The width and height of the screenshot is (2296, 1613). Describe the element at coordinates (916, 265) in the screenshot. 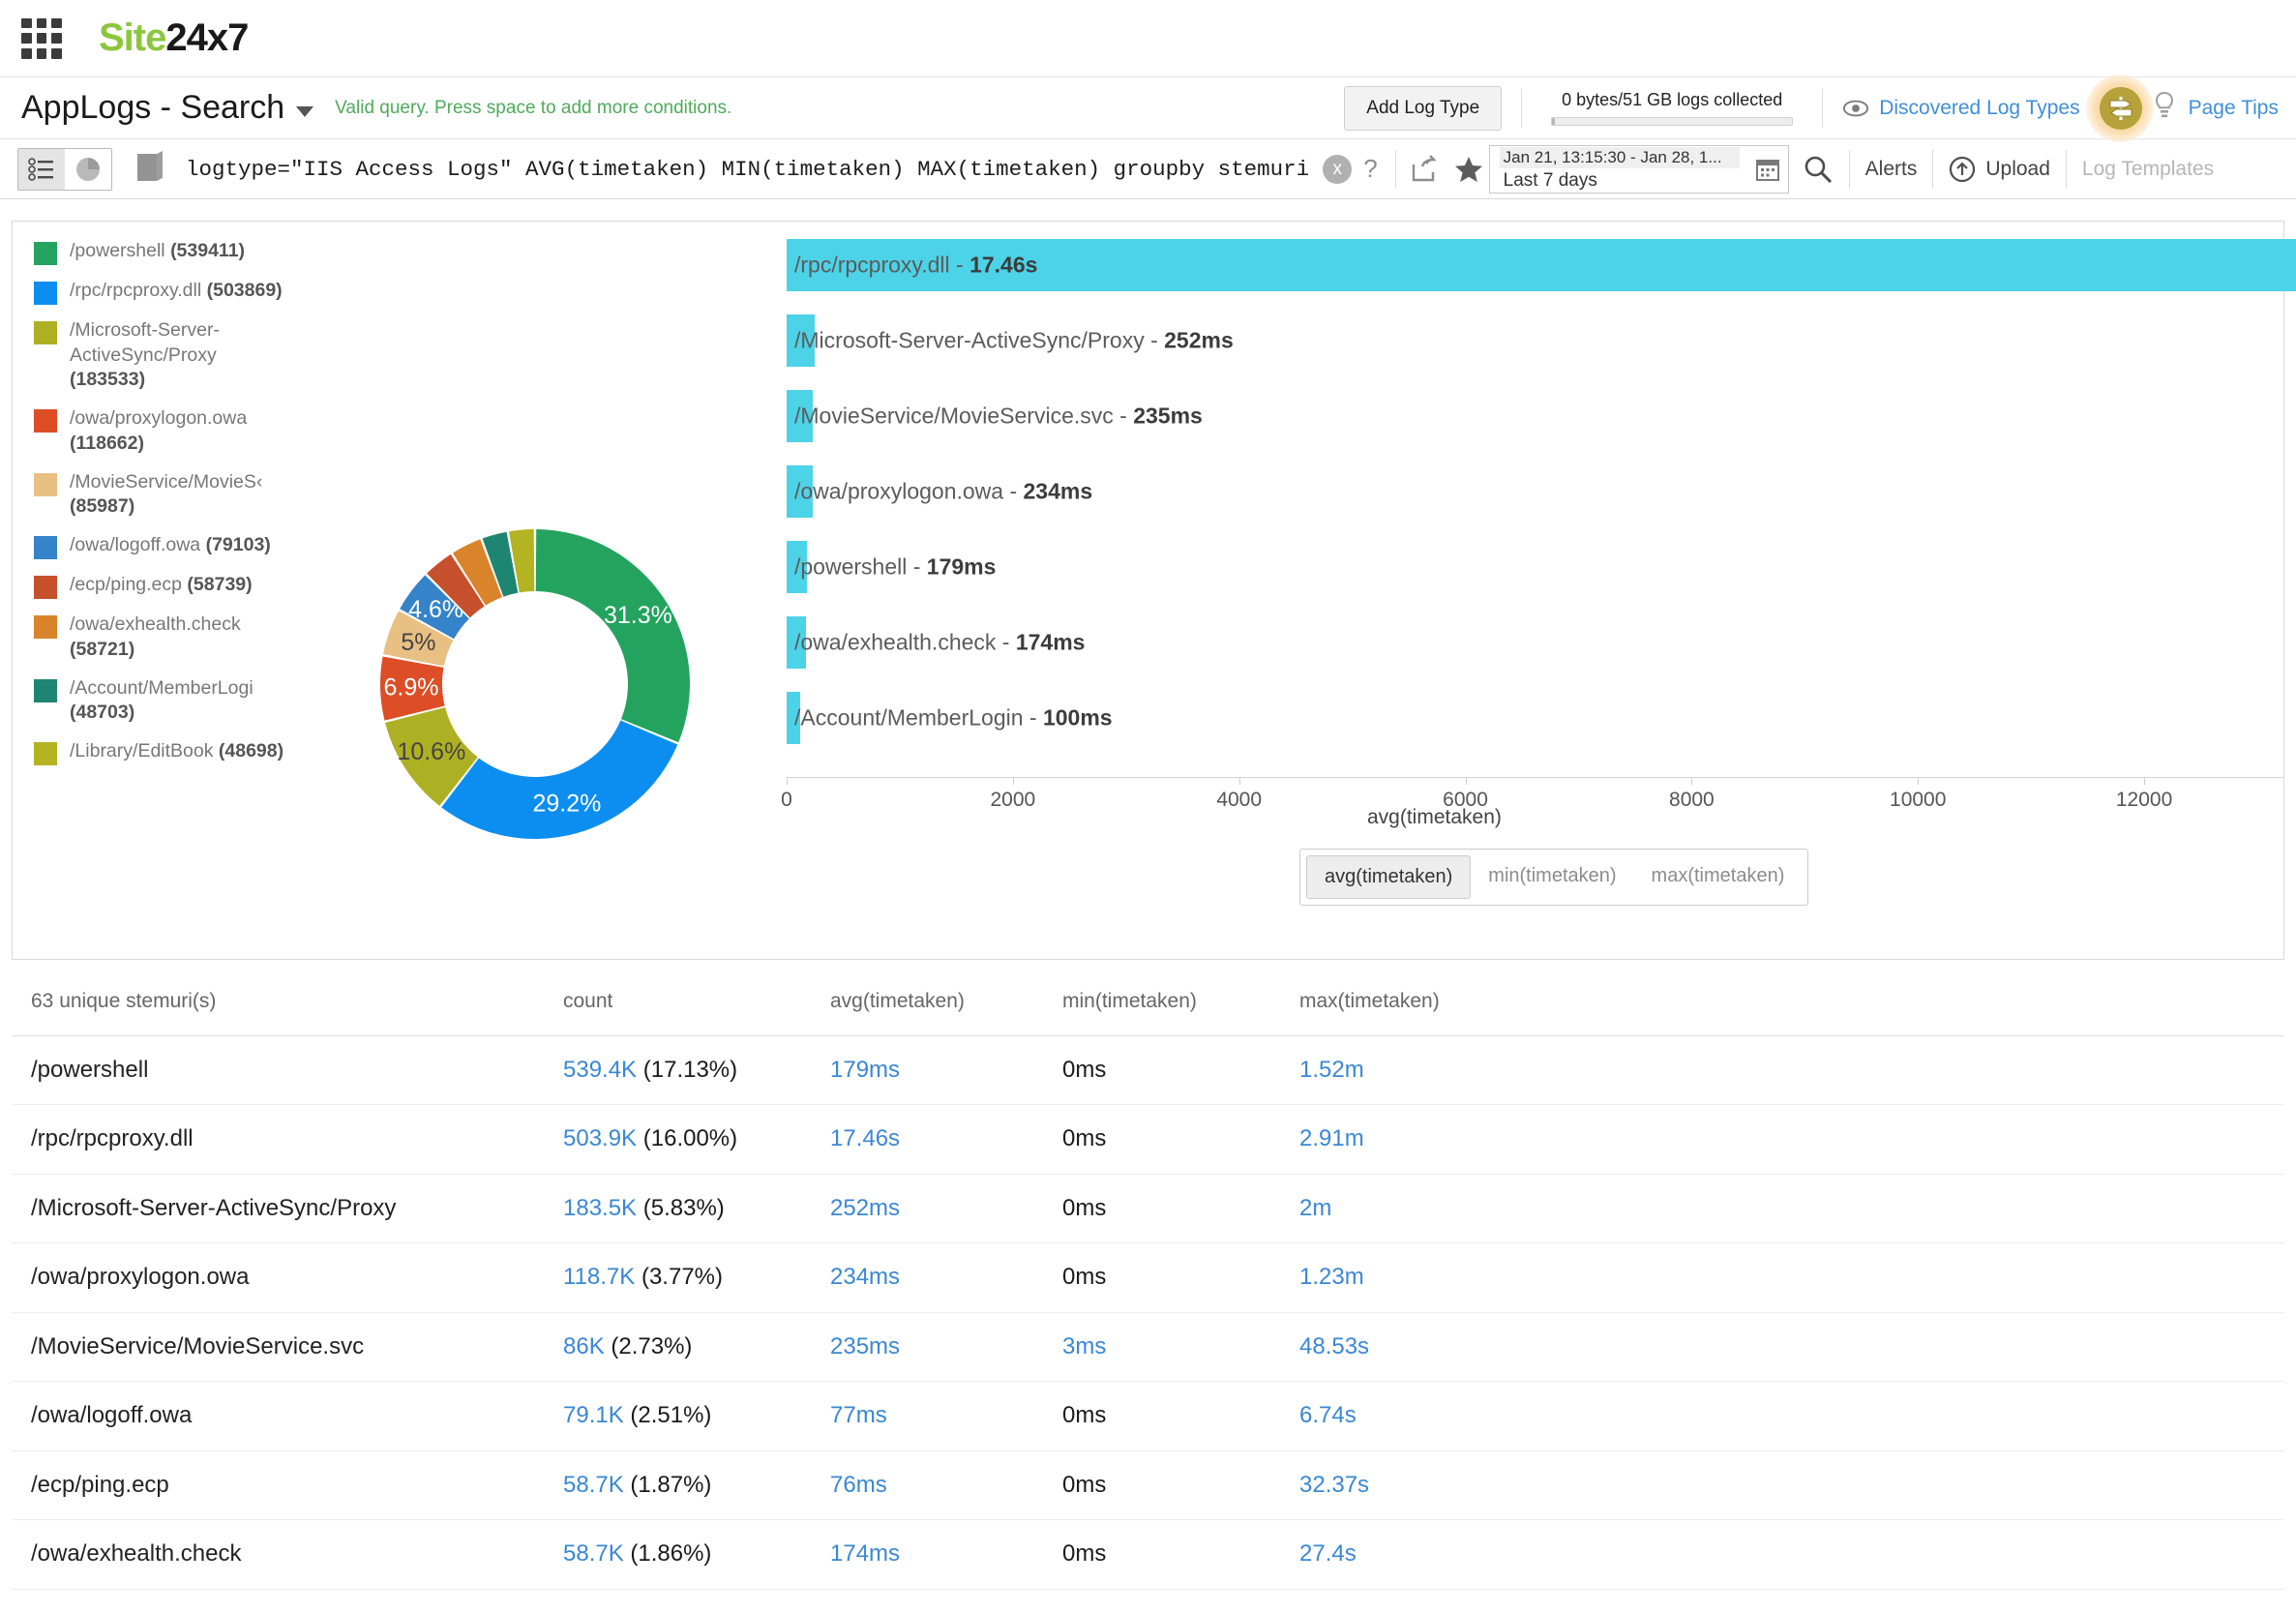

I see `bar-label: /rpc/rpcproxy.dll - 17.46s` at that location.